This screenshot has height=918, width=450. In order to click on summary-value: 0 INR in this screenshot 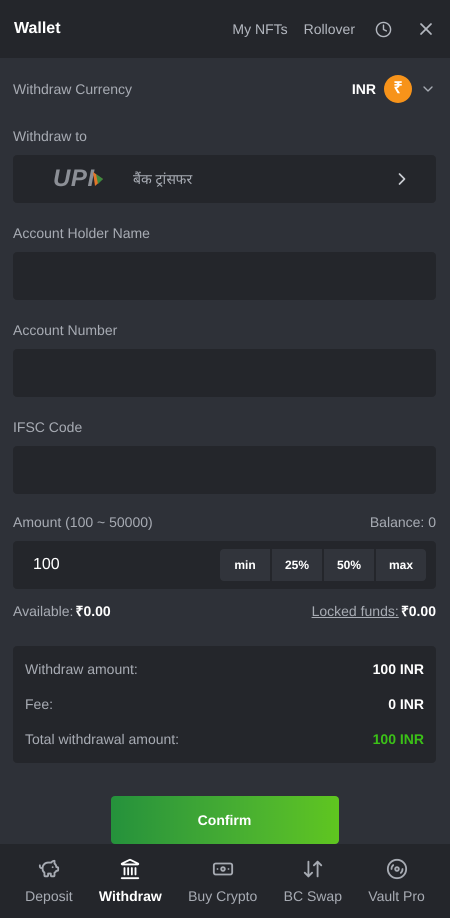, I will do `click(406, 704)`.